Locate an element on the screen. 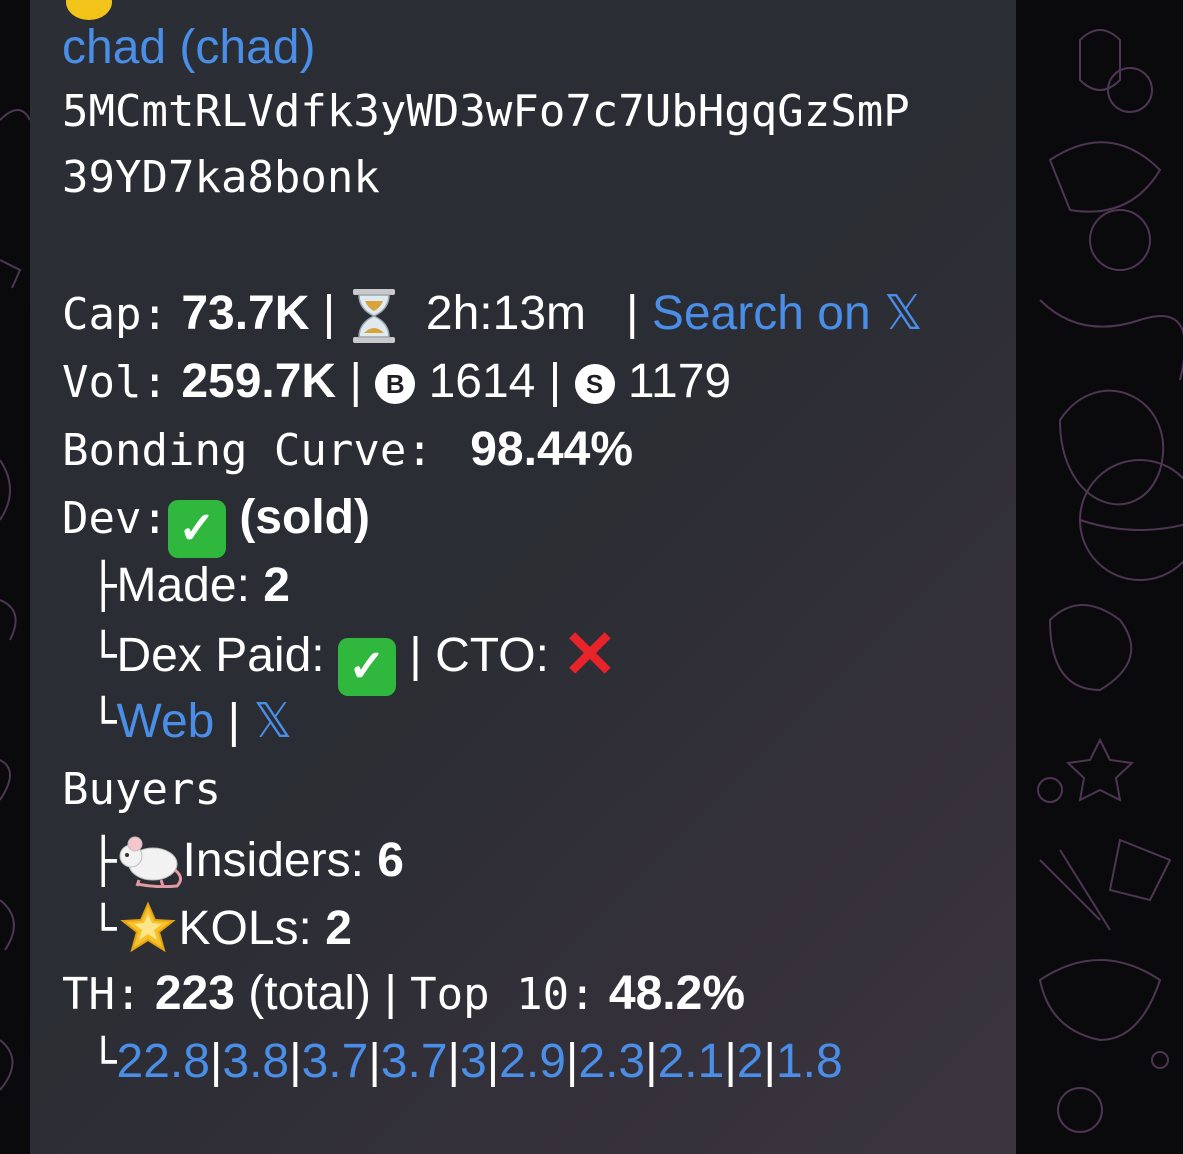 The height and width of the screenshot is (1154, 1183). hourglass-icon is located at coordinates (373, 316).